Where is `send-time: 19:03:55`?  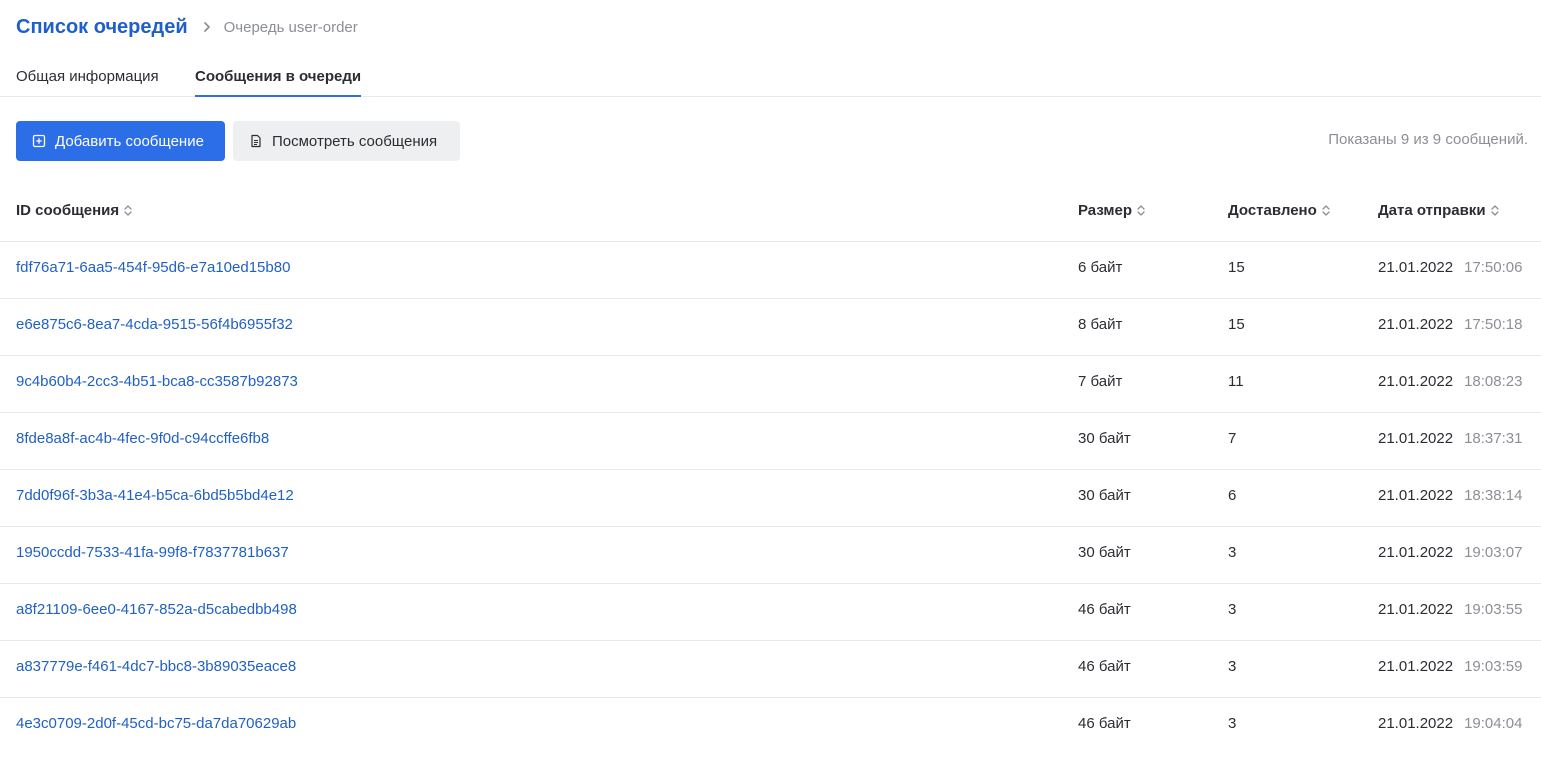 send-time: 19:03:55 is located at coordinates (1493, 609).